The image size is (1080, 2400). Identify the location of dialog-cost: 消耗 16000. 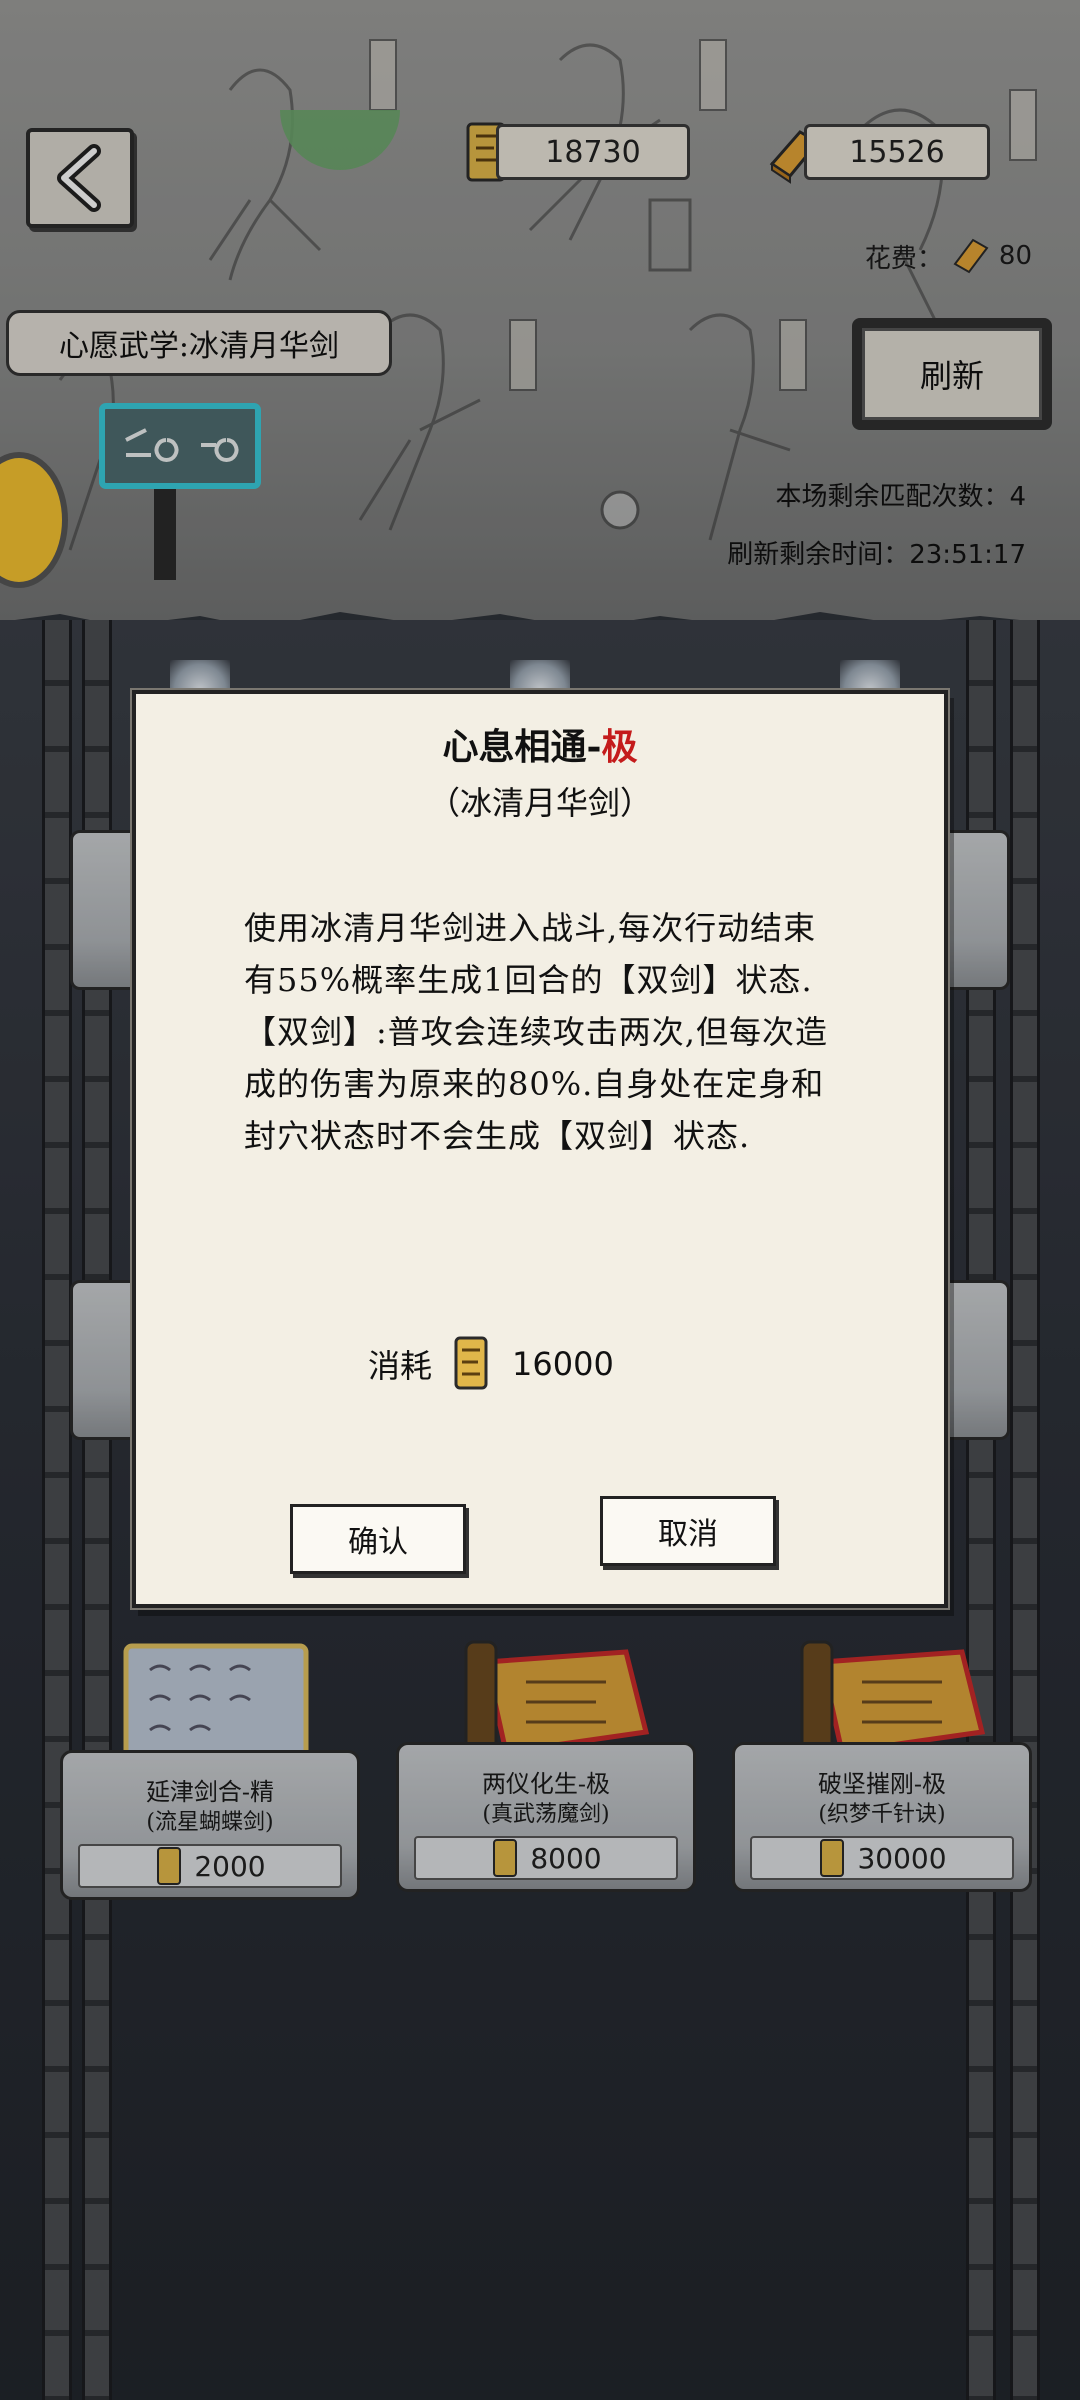
(491, 1364).